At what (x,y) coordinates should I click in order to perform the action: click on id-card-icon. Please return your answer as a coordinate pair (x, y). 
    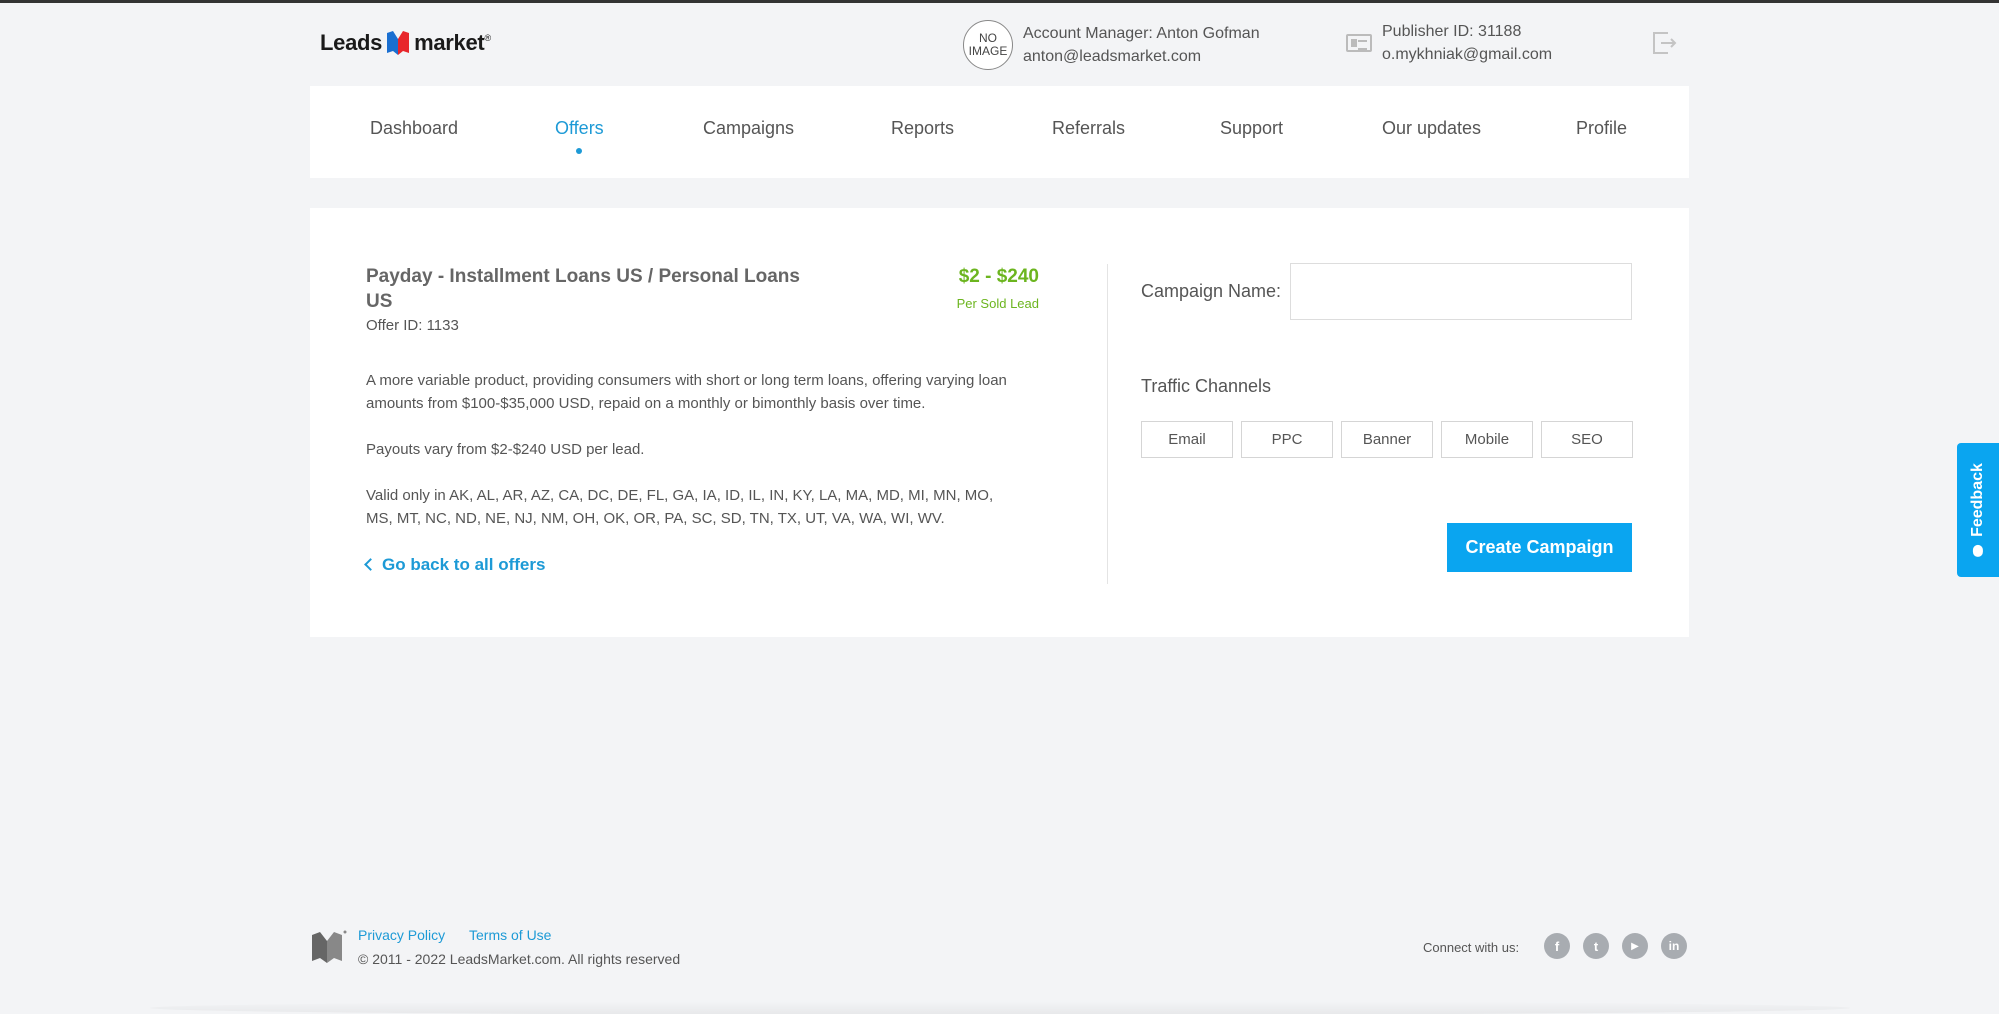
    Looking at the image, I should click on (1359, 43).